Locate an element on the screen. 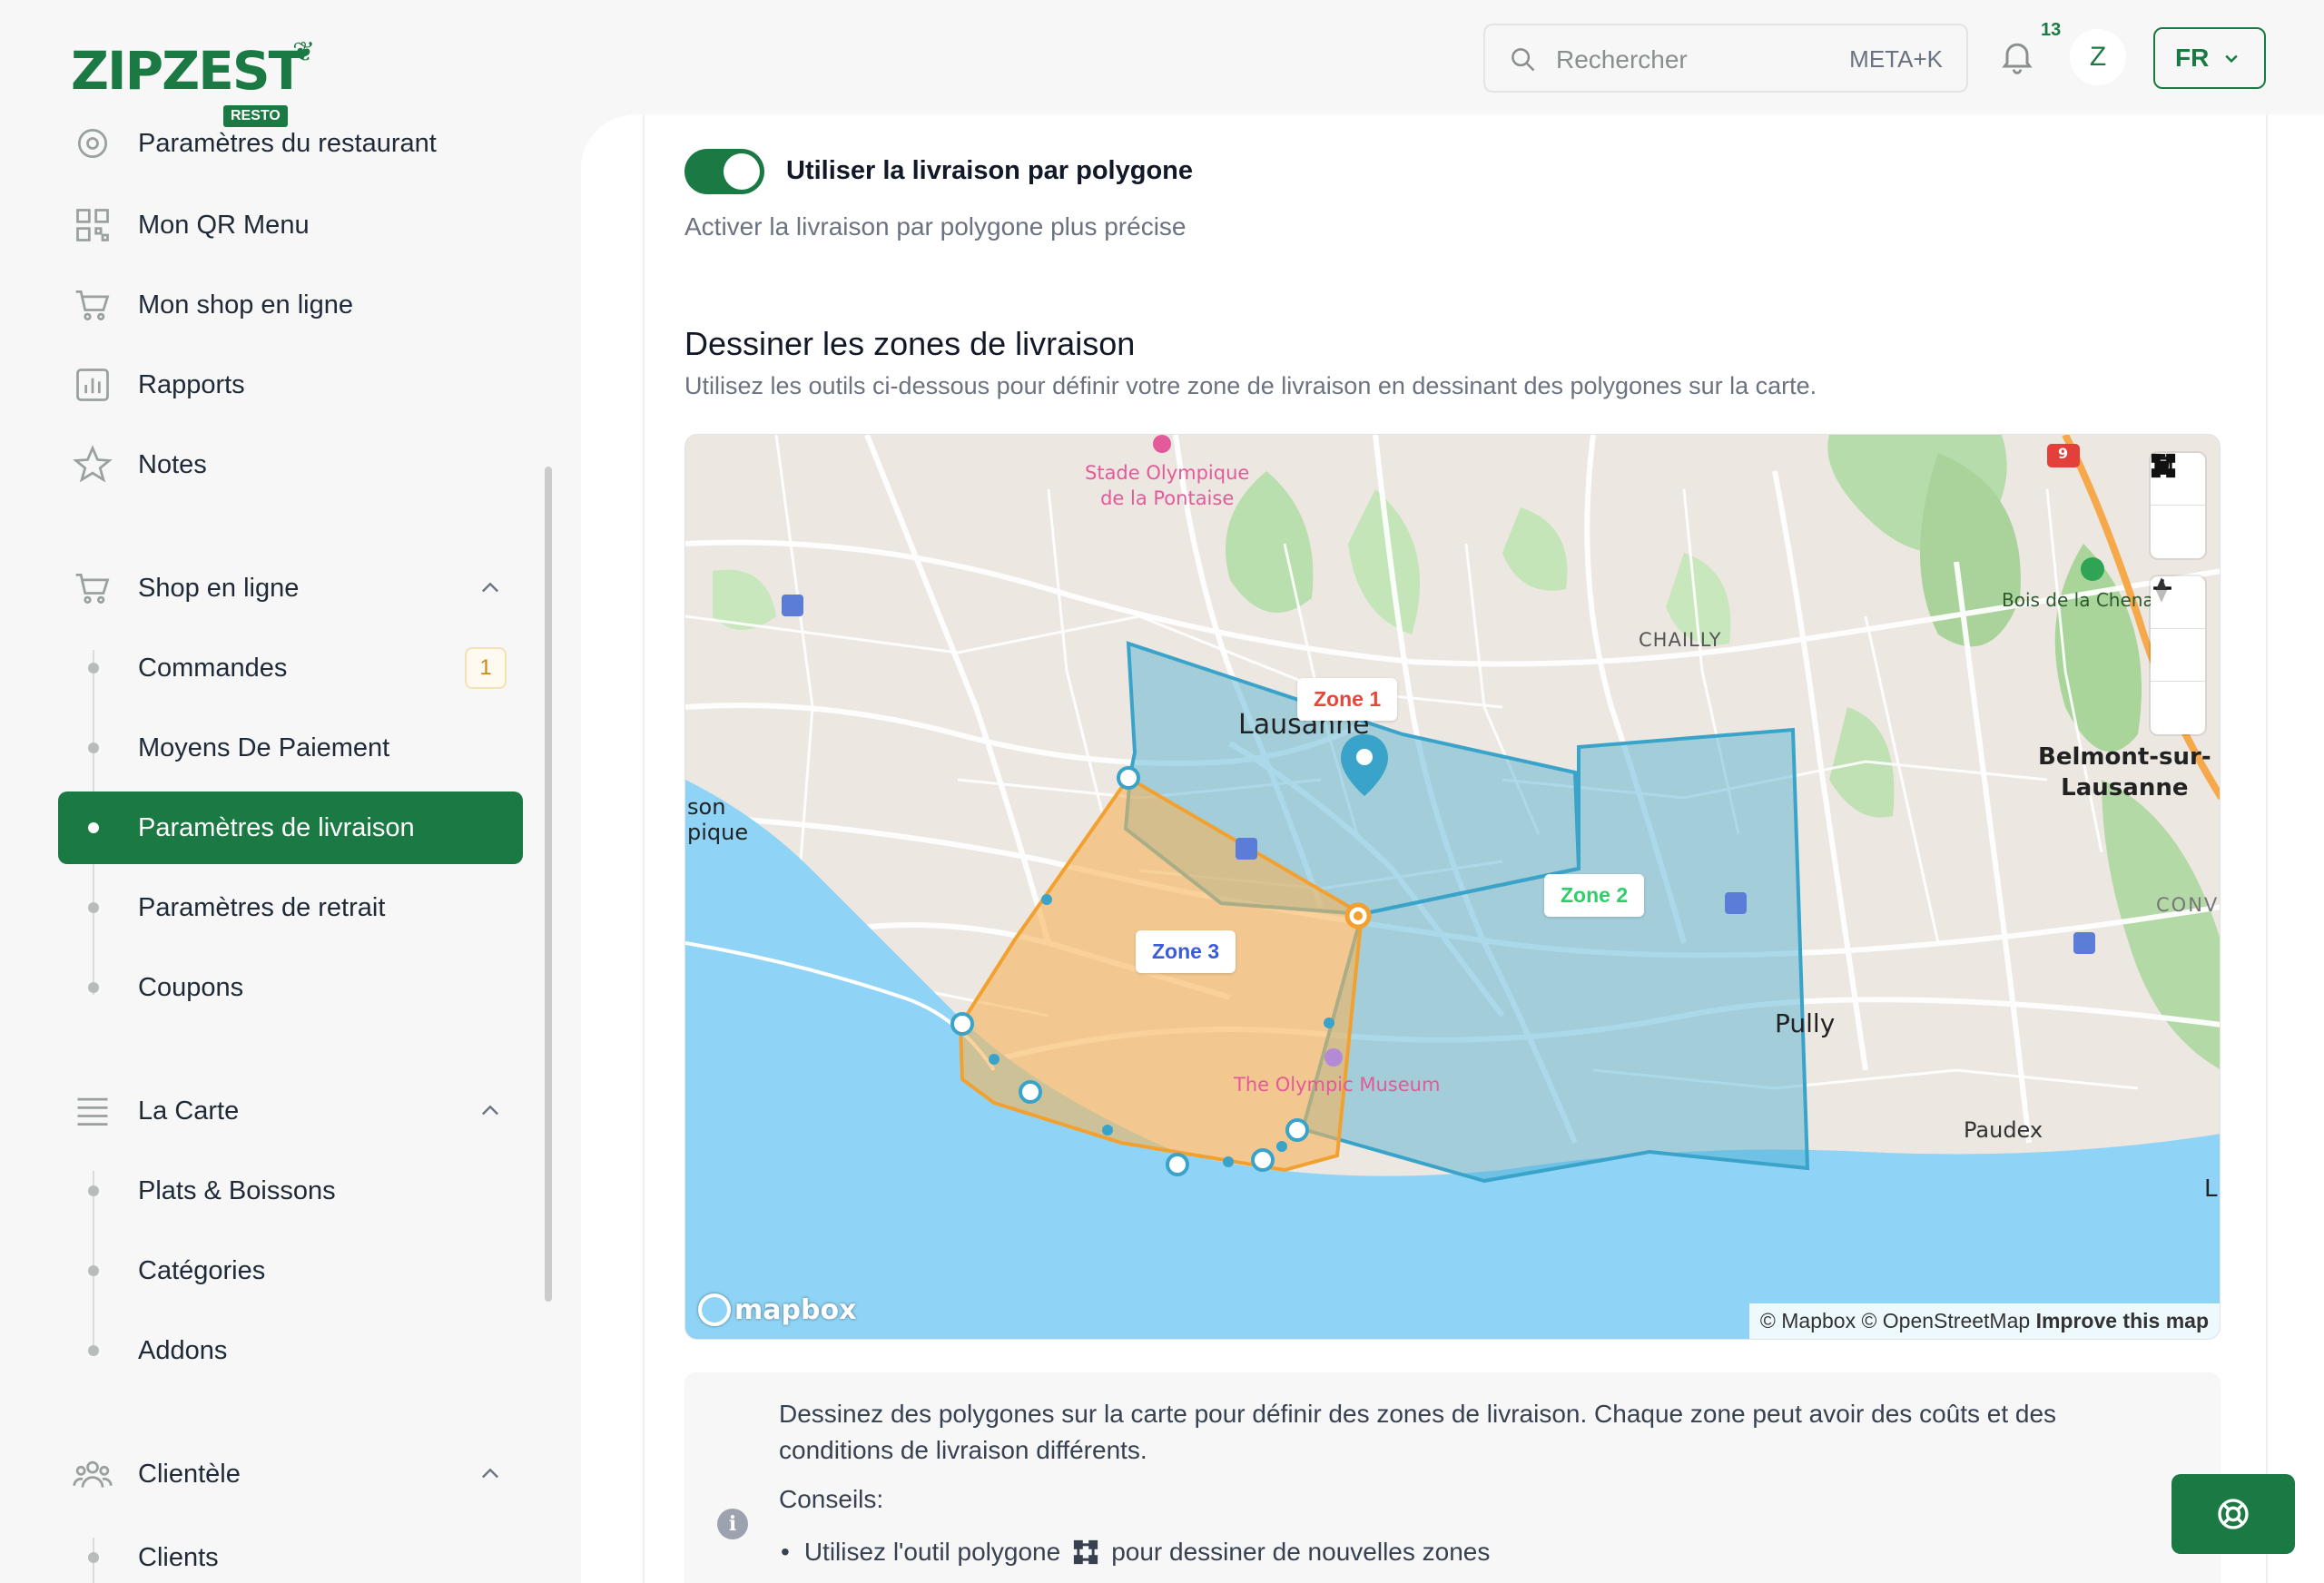 This screenshot has height=1583, width=2324. chart-icon is located at coordinates (92, 385).